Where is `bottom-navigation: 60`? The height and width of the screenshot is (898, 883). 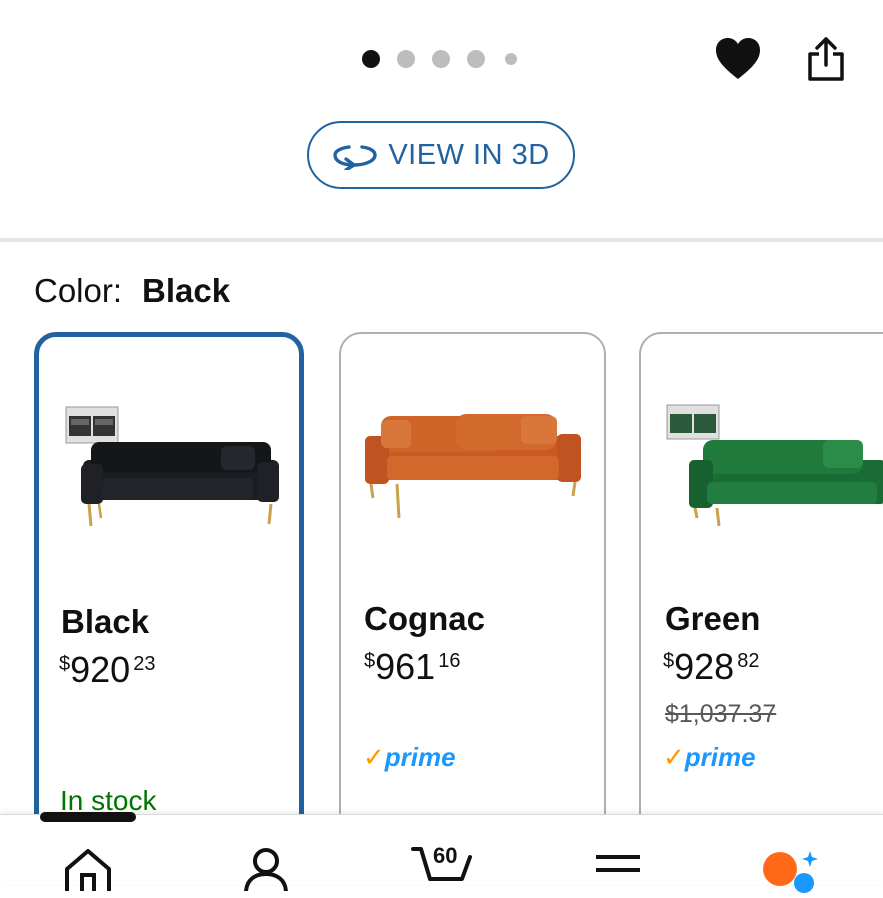 bottom-navigation: 60 is located at coordinates (441, 854).